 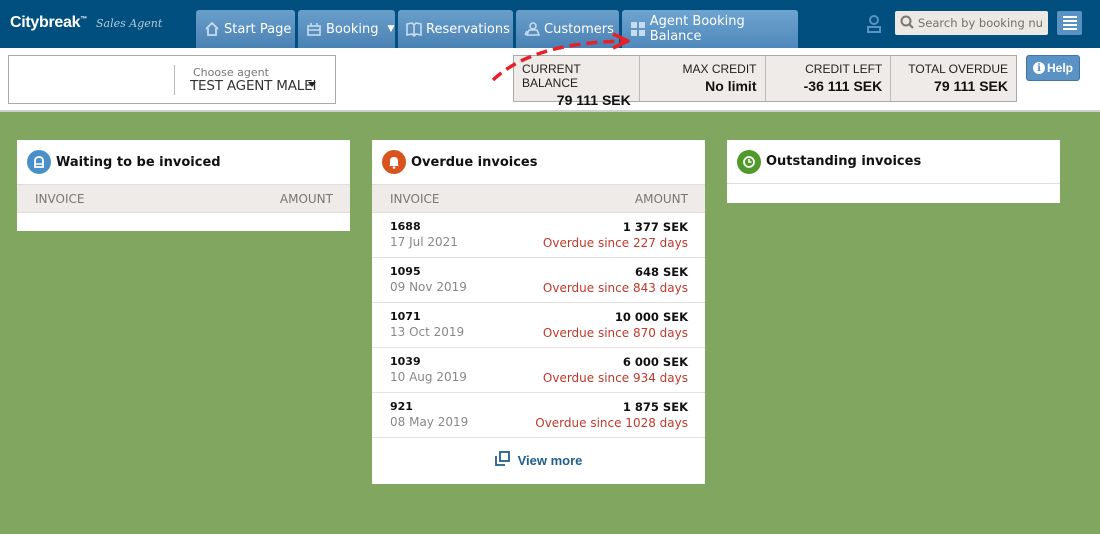 I want to click on brand-name: Citybreak, so click(x=45, y=22).